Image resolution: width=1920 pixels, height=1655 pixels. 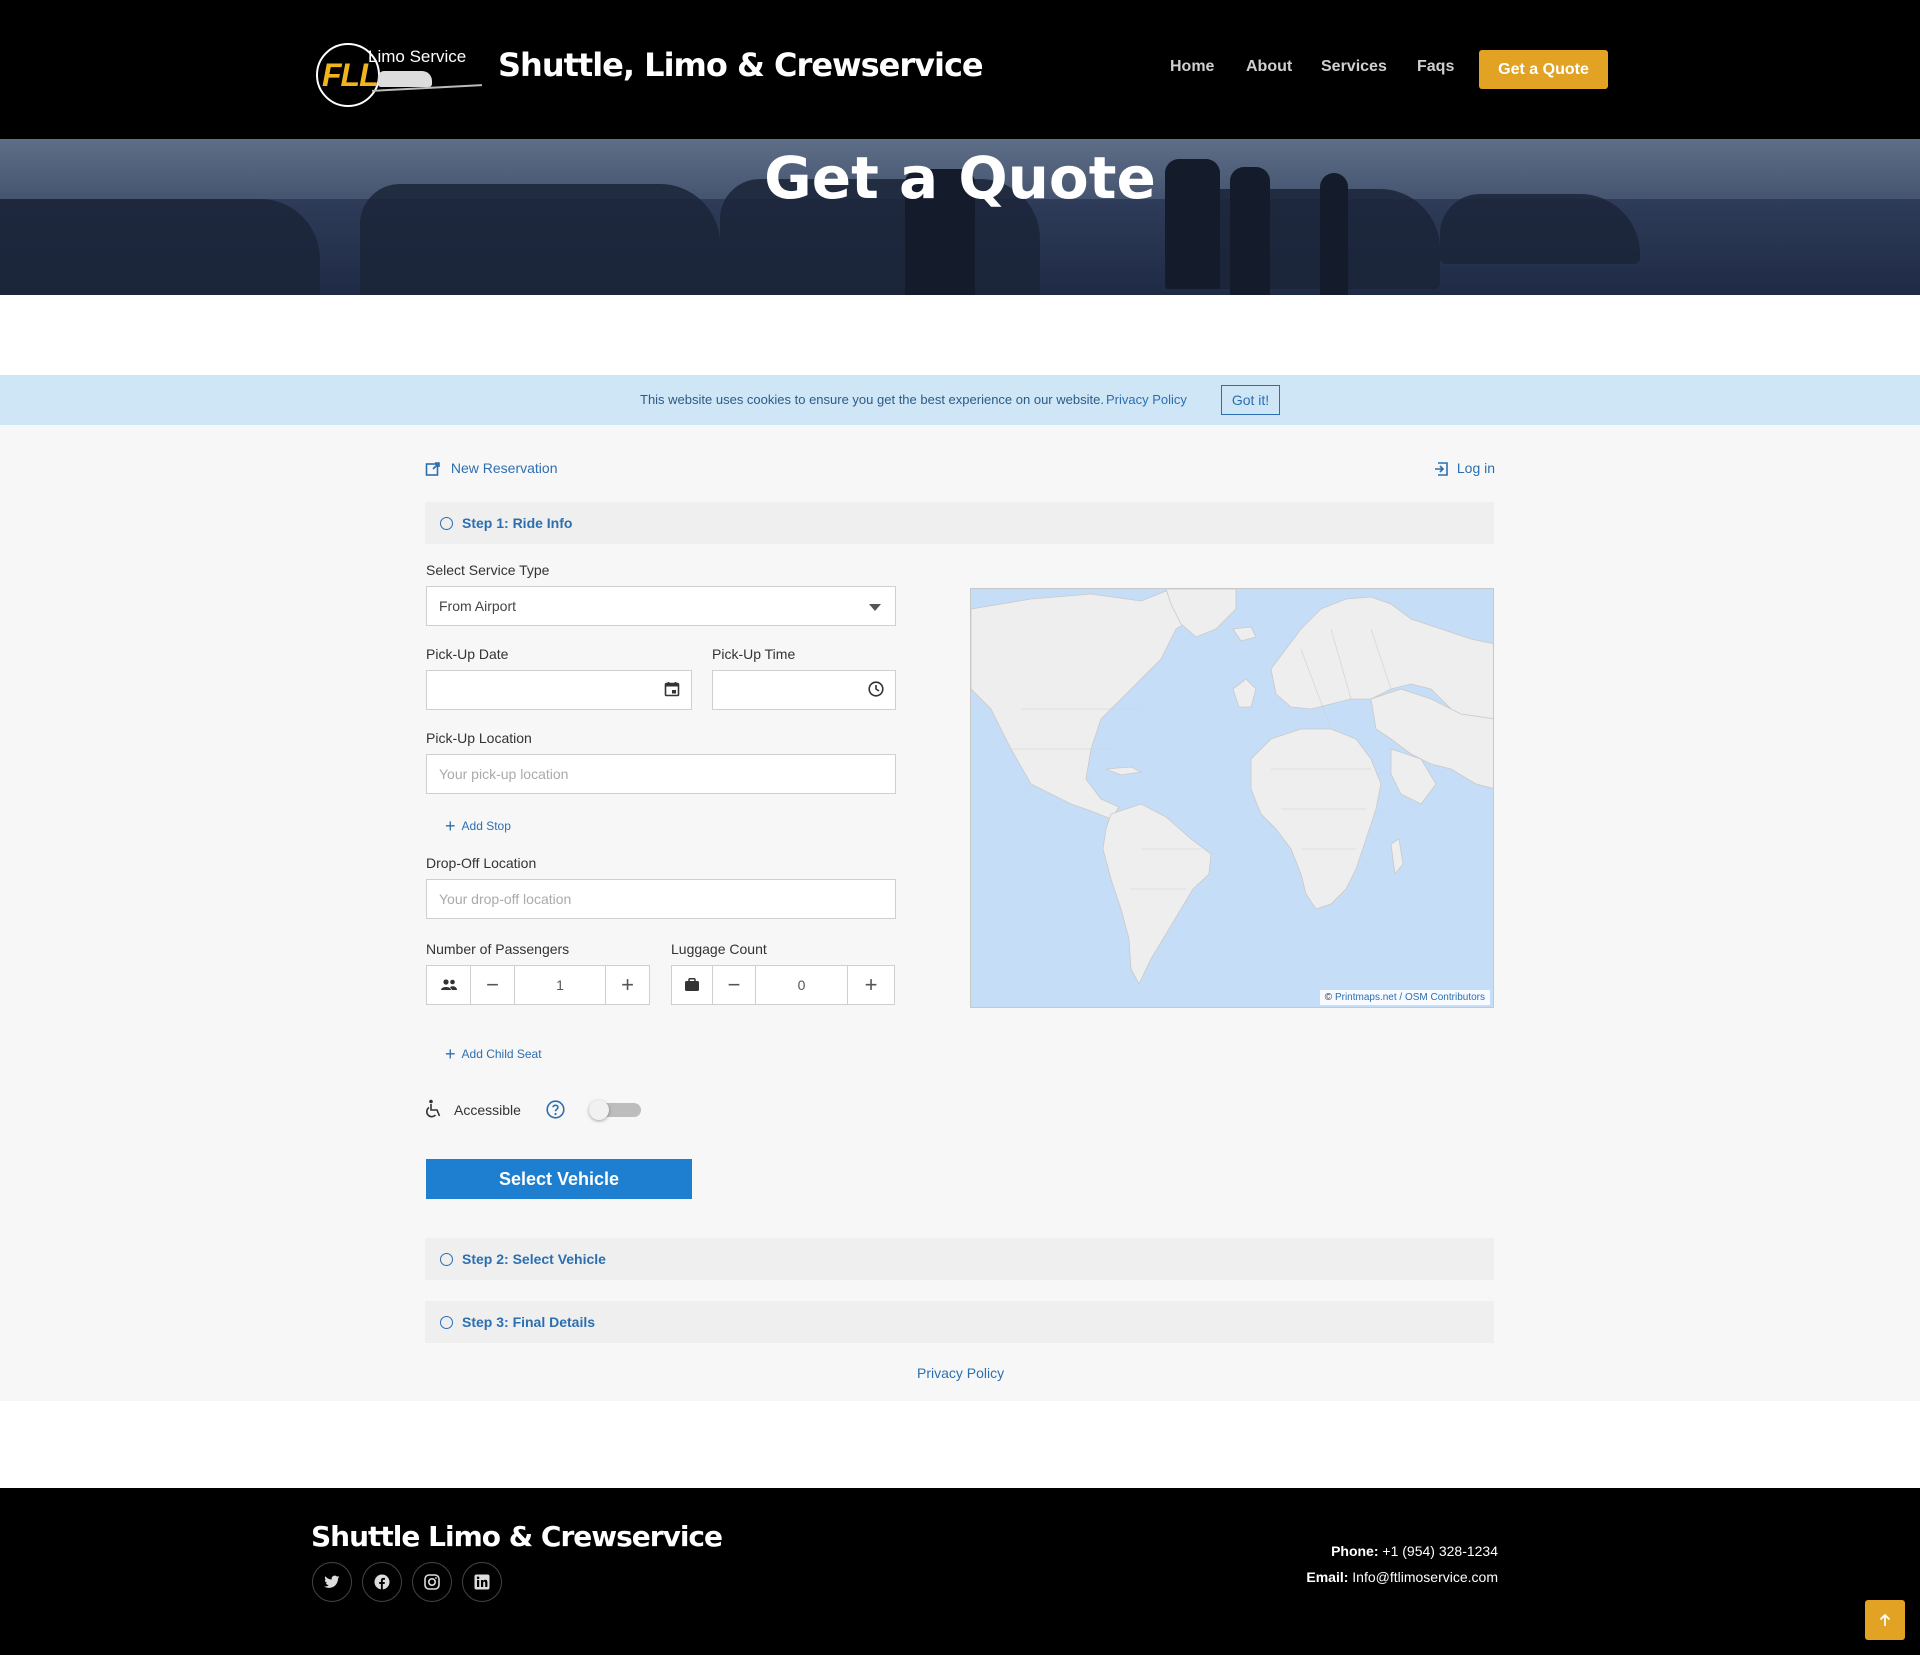 What do you see at coordinates (432, 469) in the screenshot?
I see `external-link-icon` at bounding box center [432, 469].